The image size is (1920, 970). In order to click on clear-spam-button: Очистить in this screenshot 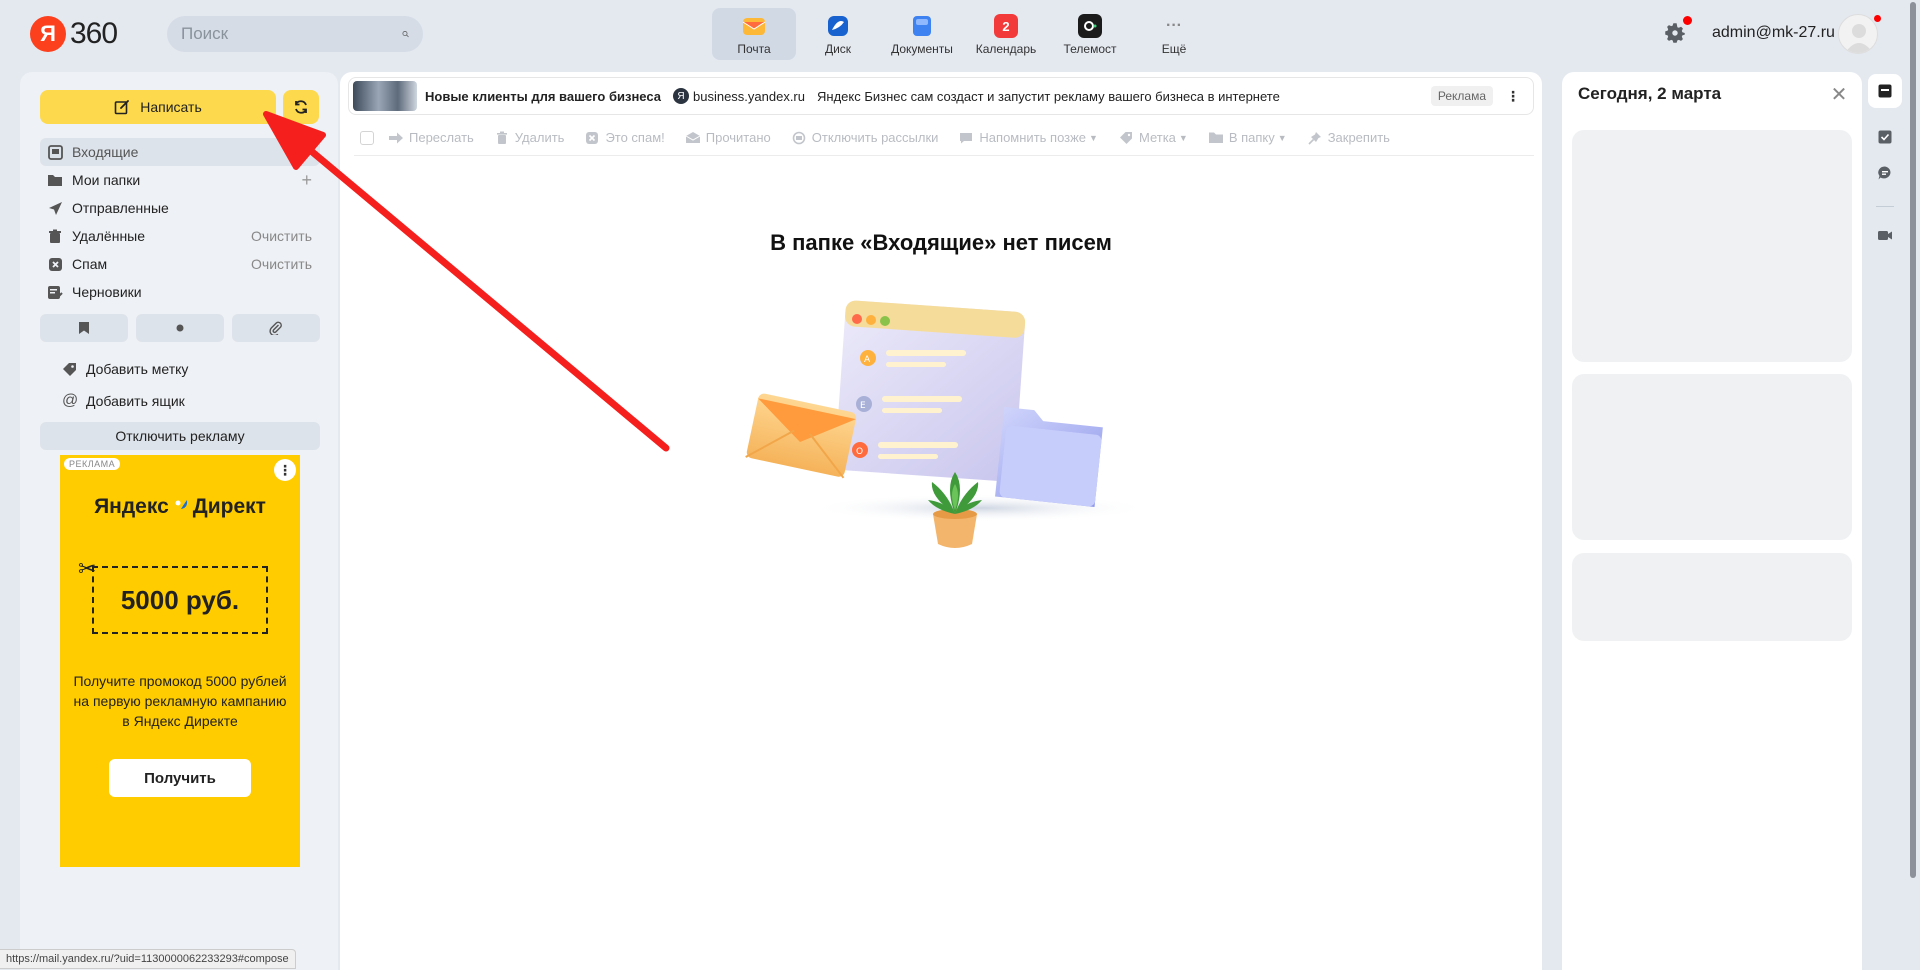, I will do `click(281, 264)`.